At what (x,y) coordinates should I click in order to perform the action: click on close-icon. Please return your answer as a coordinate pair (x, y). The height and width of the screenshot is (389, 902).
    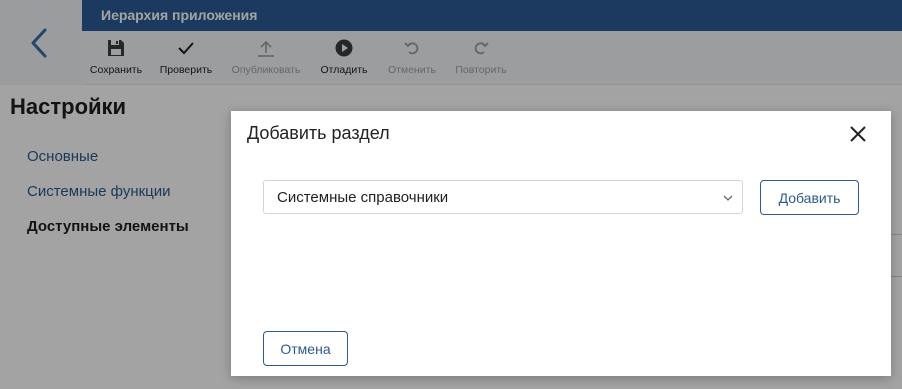
    Looking at the image, I should click on (858, 134).